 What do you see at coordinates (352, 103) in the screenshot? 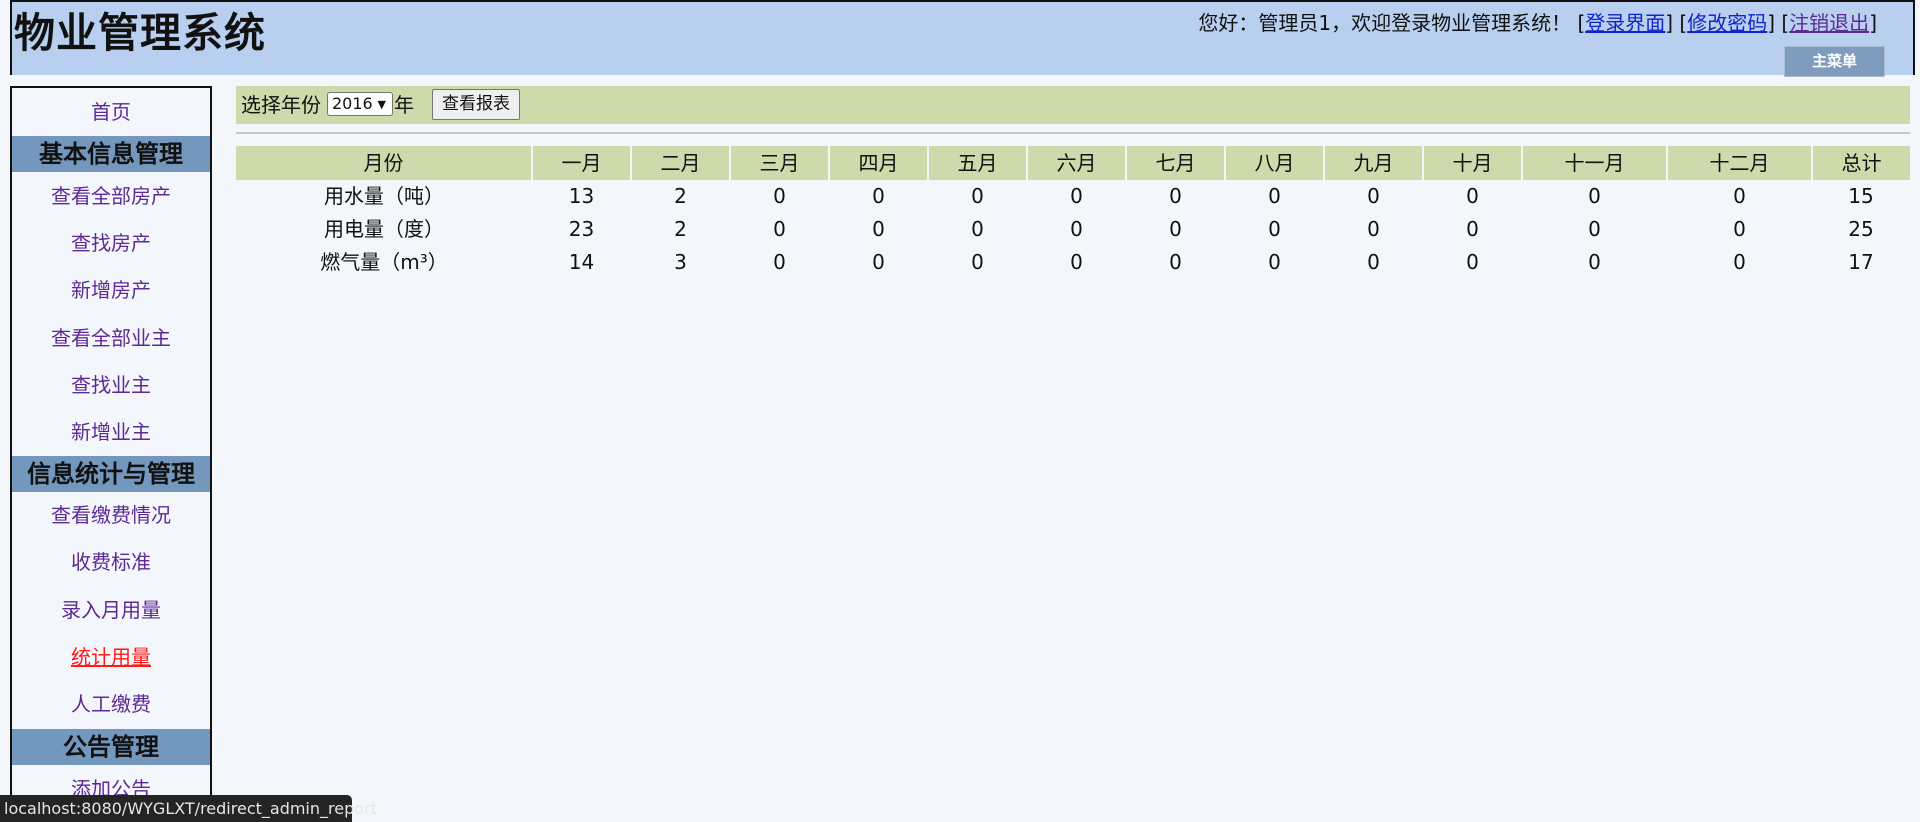
I see `year-select-value: 2016` at bounding box center [352, 103].